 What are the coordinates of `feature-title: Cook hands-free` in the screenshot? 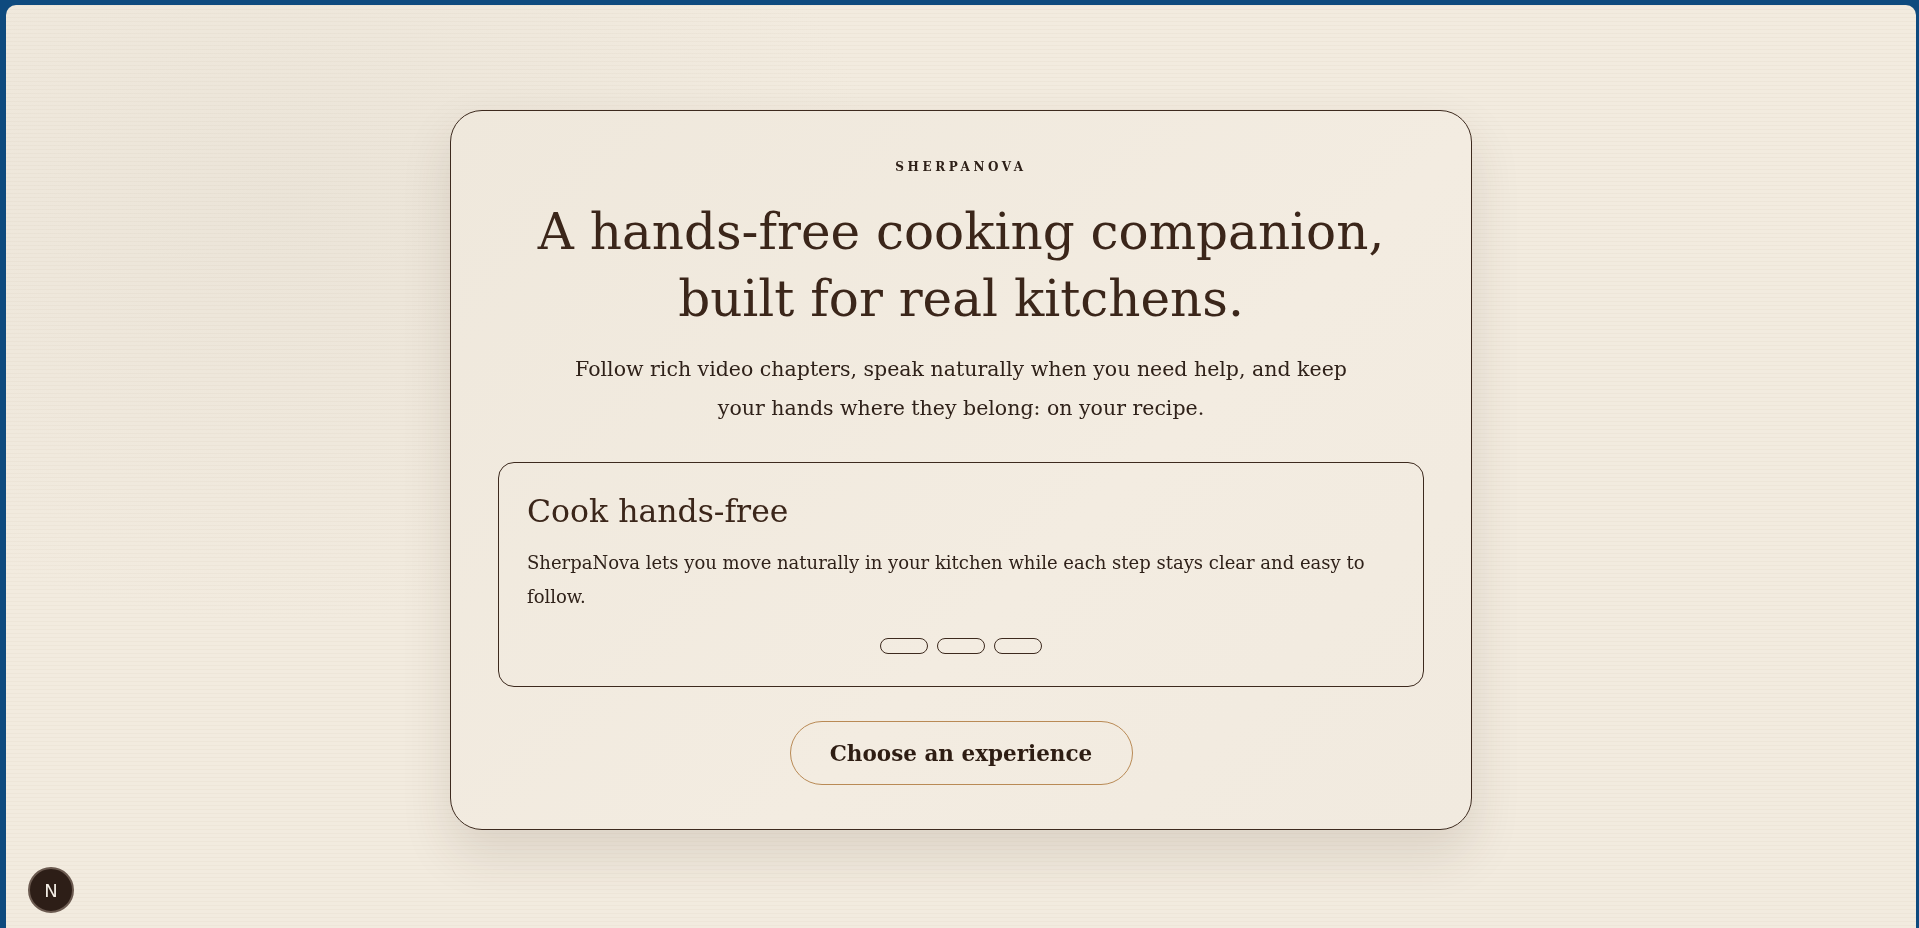 It's located at (658, 511).